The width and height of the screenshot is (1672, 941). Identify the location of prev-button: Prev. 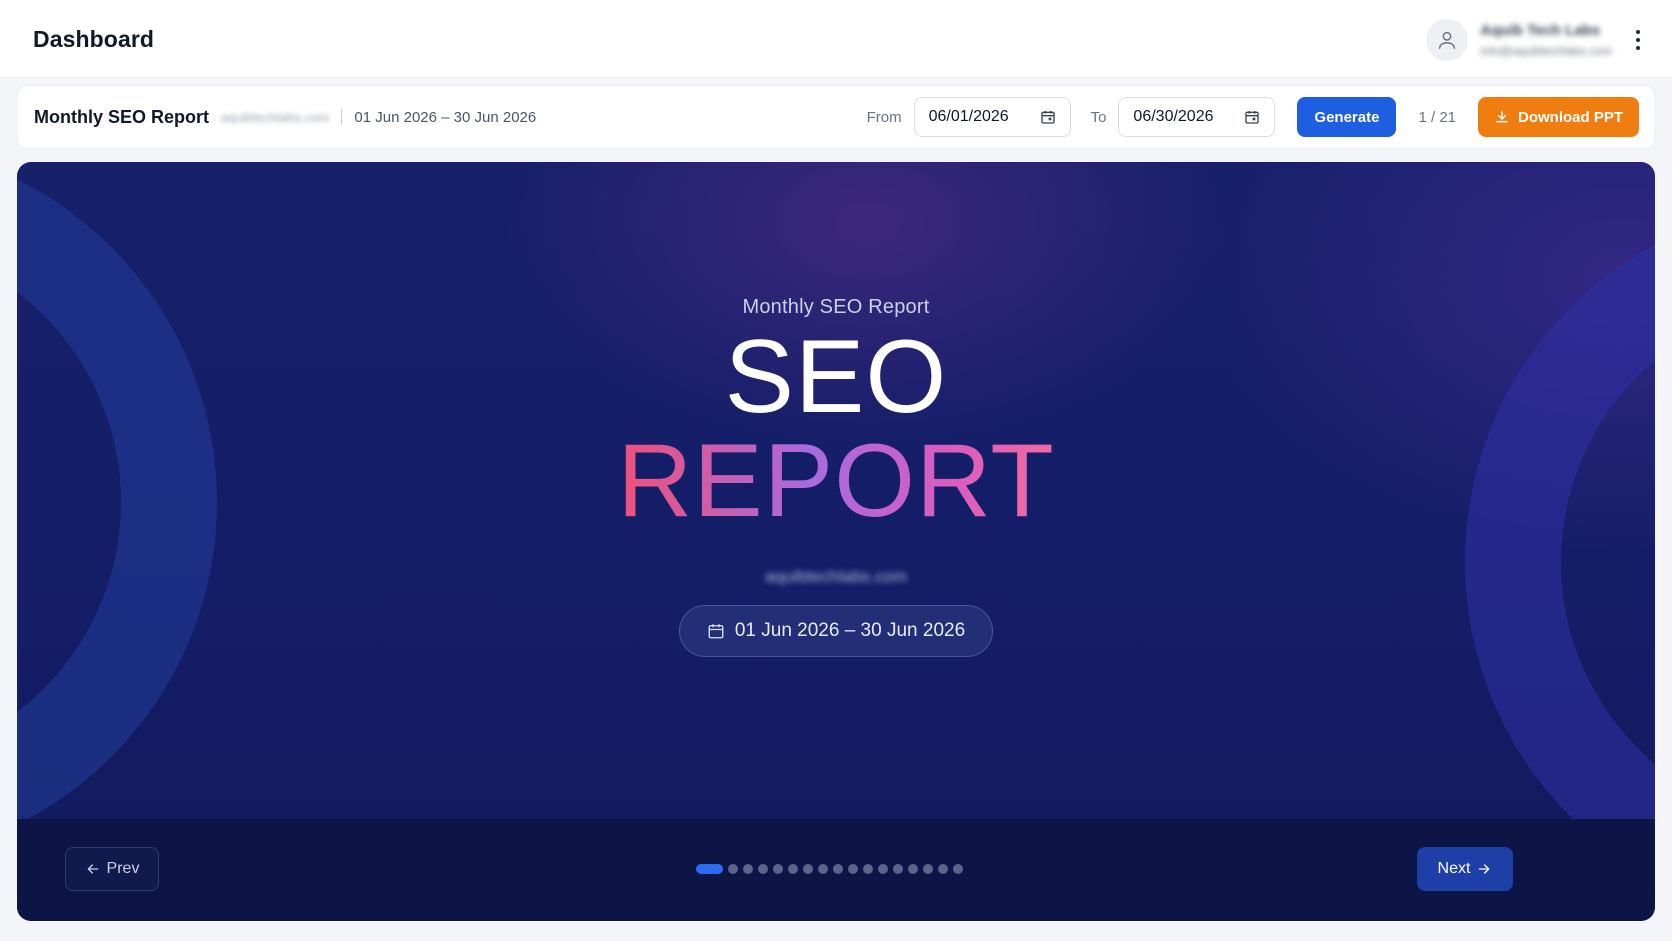
(112, 869).